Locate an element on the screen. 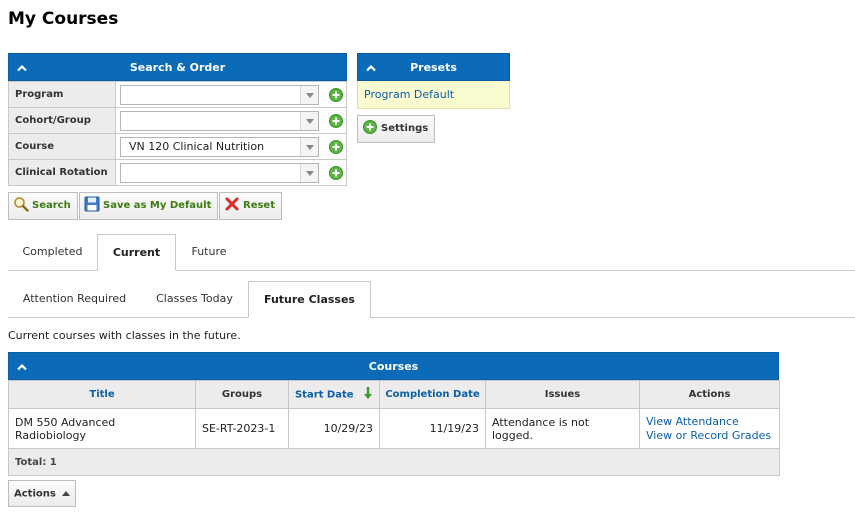  tab-future: Future is located at coordinates (209, 252).